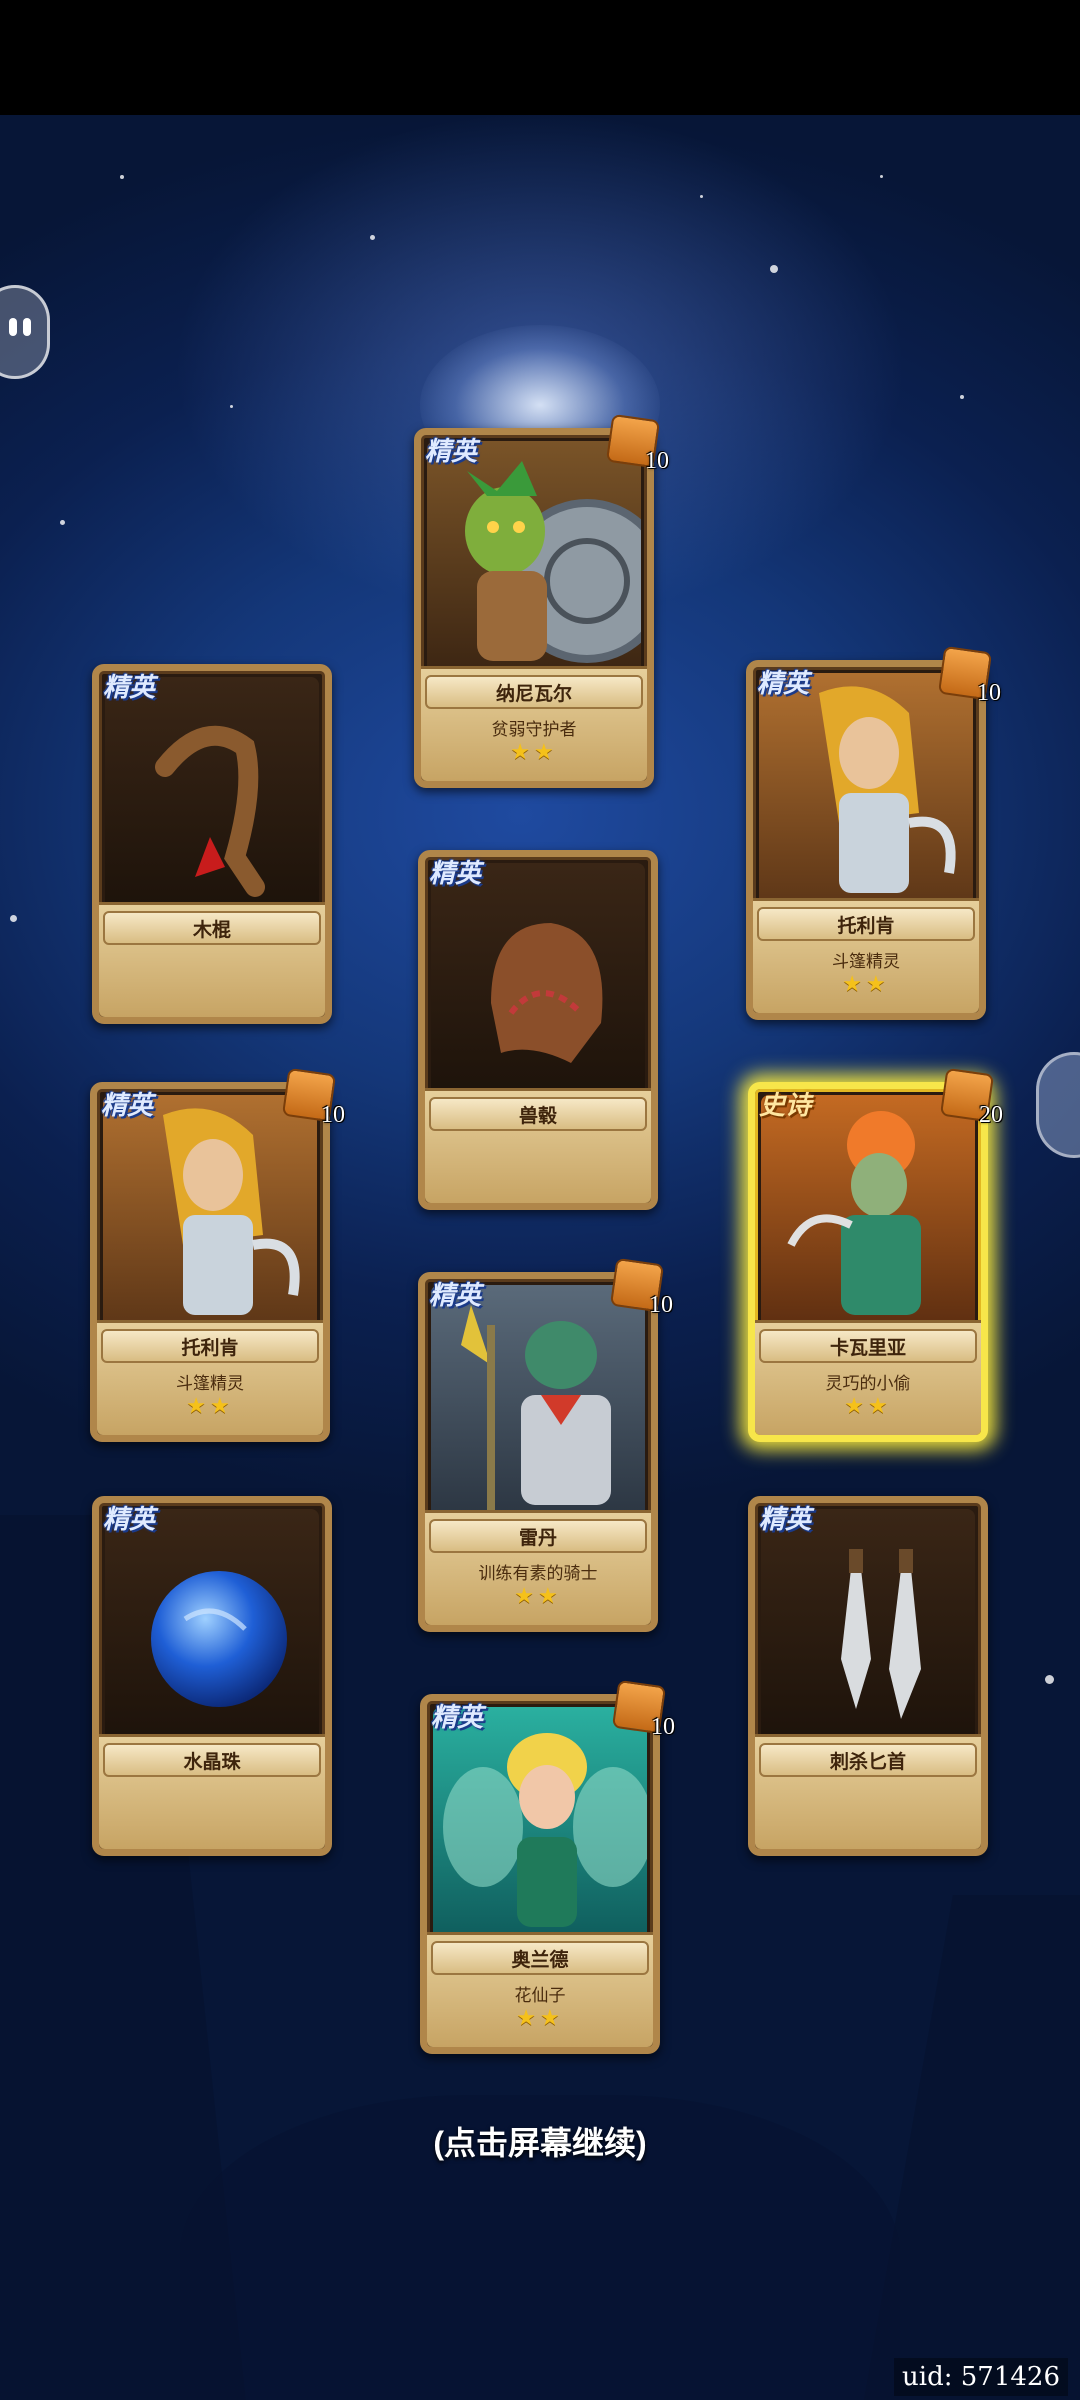  What do you see at coordinates (1058, 1105) in the screenshot?
I see `side-panel-button` at bounding box center [1058, 1105].